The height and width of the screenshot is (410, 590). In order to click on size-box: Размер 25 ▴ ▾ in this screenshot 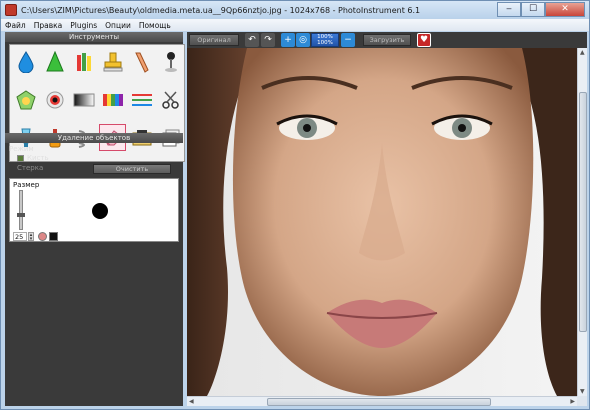, I will do `click(94, 210)`.